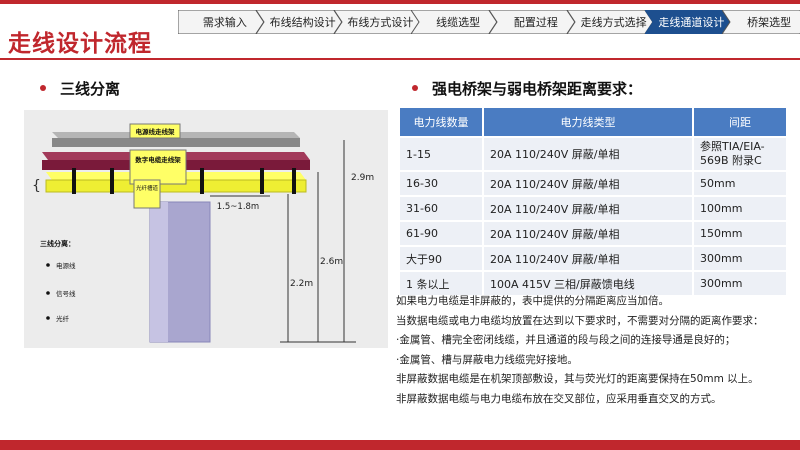 This screenshot has height=450, width=800. Describe the element at coordinates (588, 122) in the screenshot. I see `table-header-cell: 电力线类型` at that location.